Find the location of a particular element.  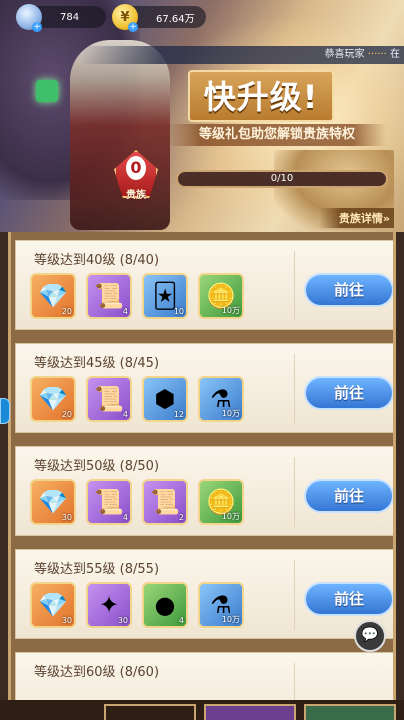

ticker-player-name: ······ is located at coordinates (377, 54).